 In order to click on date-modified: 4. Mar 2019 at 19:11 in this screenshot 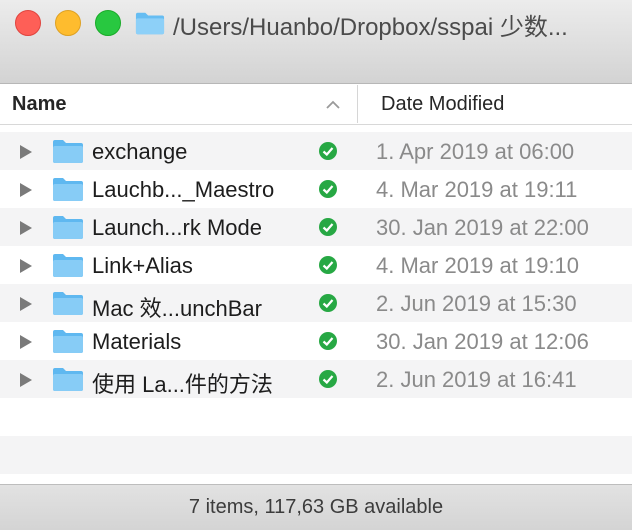, I will do `click(477, 189)`.